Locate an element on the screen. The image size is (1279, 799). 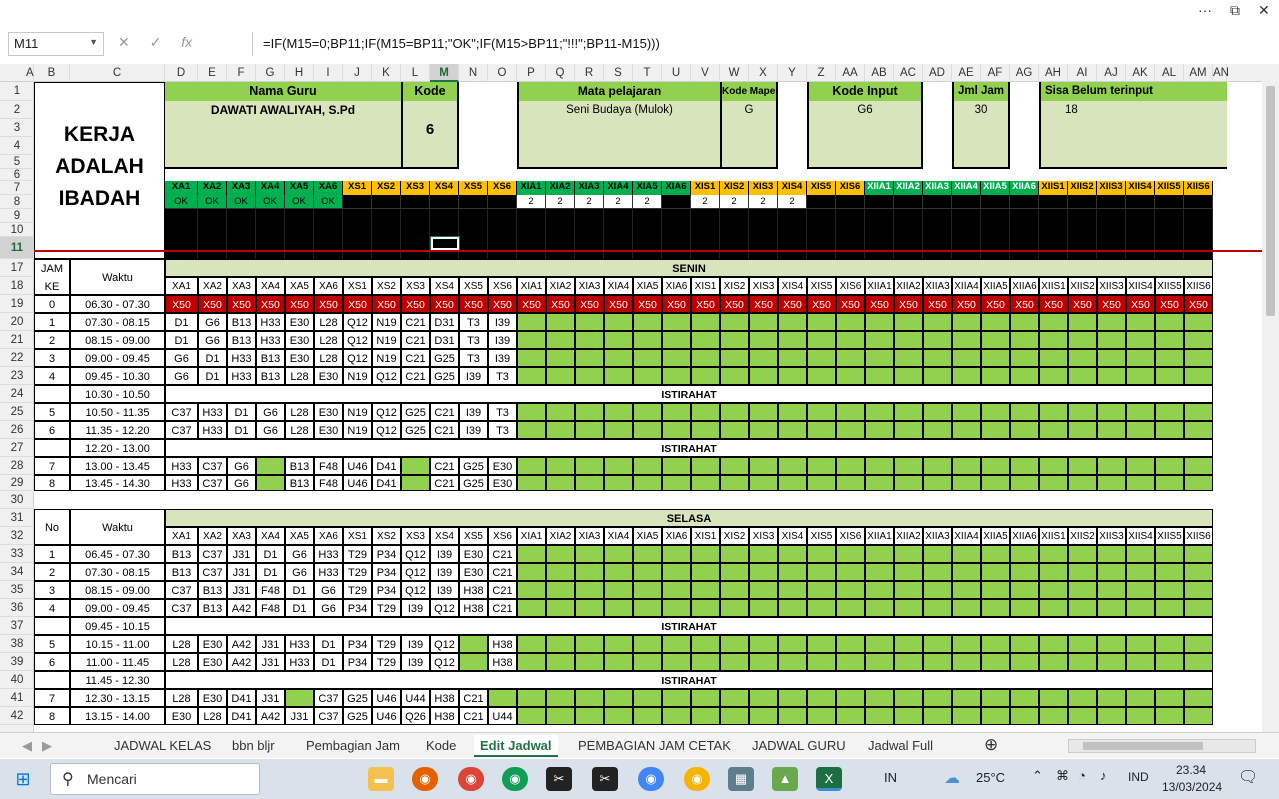
row-header-8: 8 is located at coordinates (17, 202).